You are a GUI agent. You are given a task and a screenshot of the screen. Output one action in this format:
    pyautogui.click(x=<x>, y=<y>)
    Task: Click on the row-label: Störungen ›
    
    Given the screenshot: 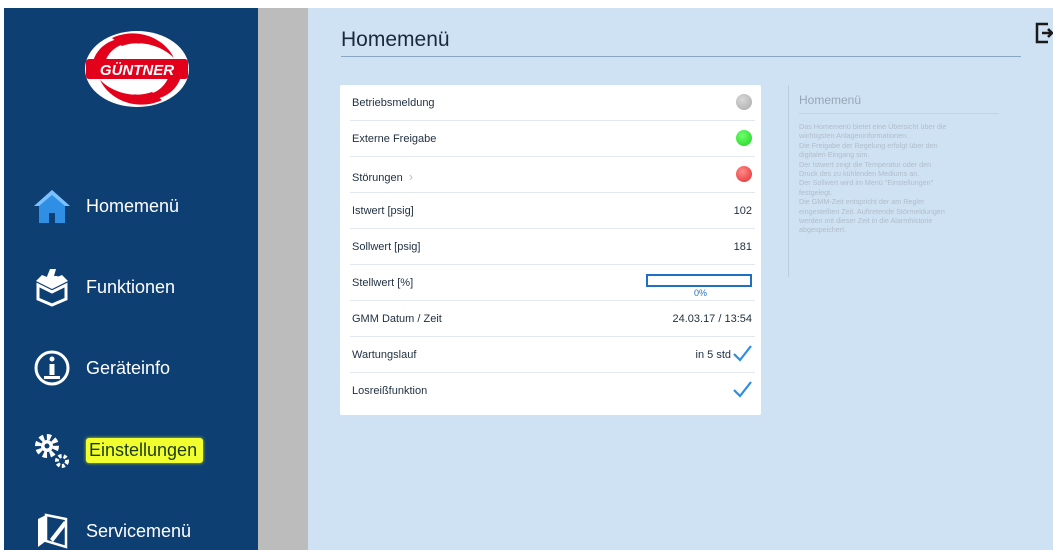 What is the action you would take?
    pyautogui.click(x=383, y=176)
    